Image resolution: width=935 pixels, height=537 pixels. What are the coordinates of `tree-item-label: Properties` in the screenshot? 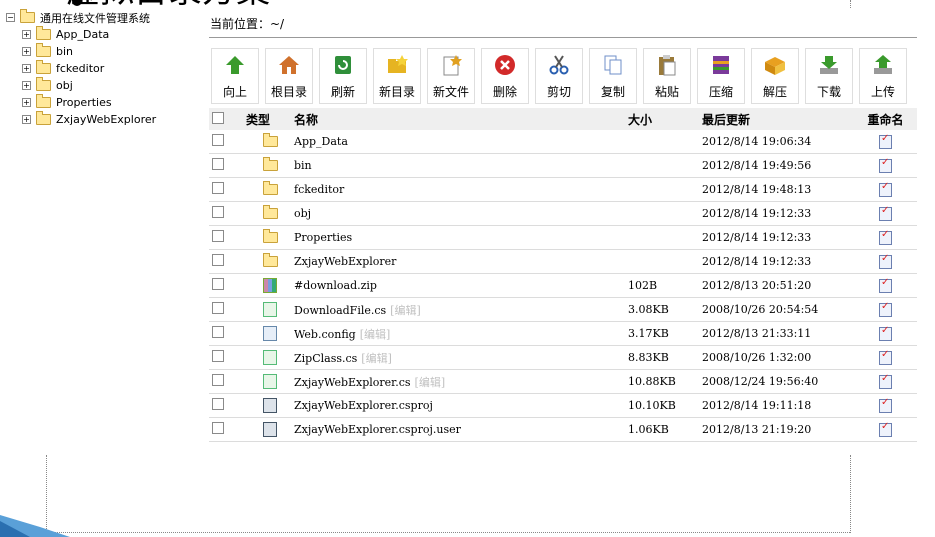 It's located at (84, 102).